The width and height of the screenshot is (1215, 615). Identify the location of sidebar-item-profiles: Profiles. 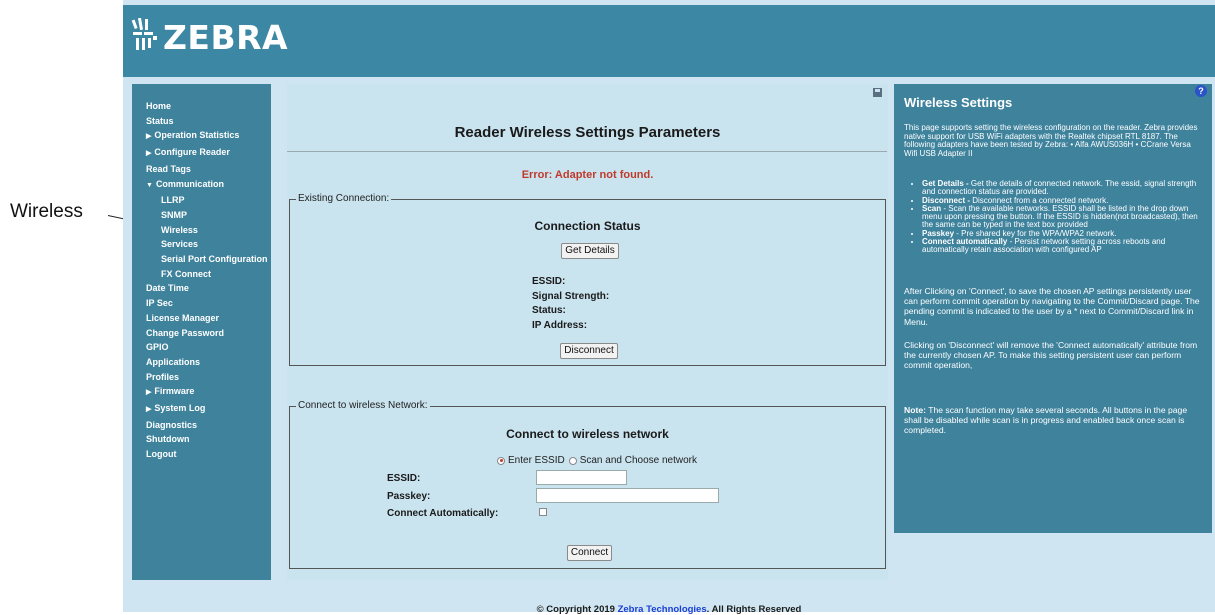
(201, 377).